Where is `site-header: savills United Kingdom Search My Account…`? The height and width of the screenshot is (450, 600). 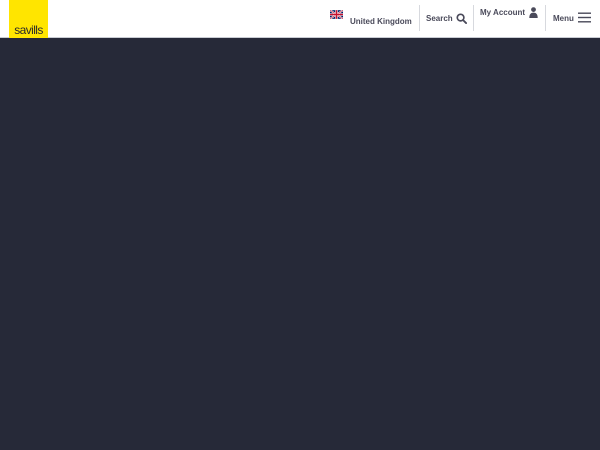
site-header: savills United Kingdom Search My Account… is located at coordinates (300, 19).